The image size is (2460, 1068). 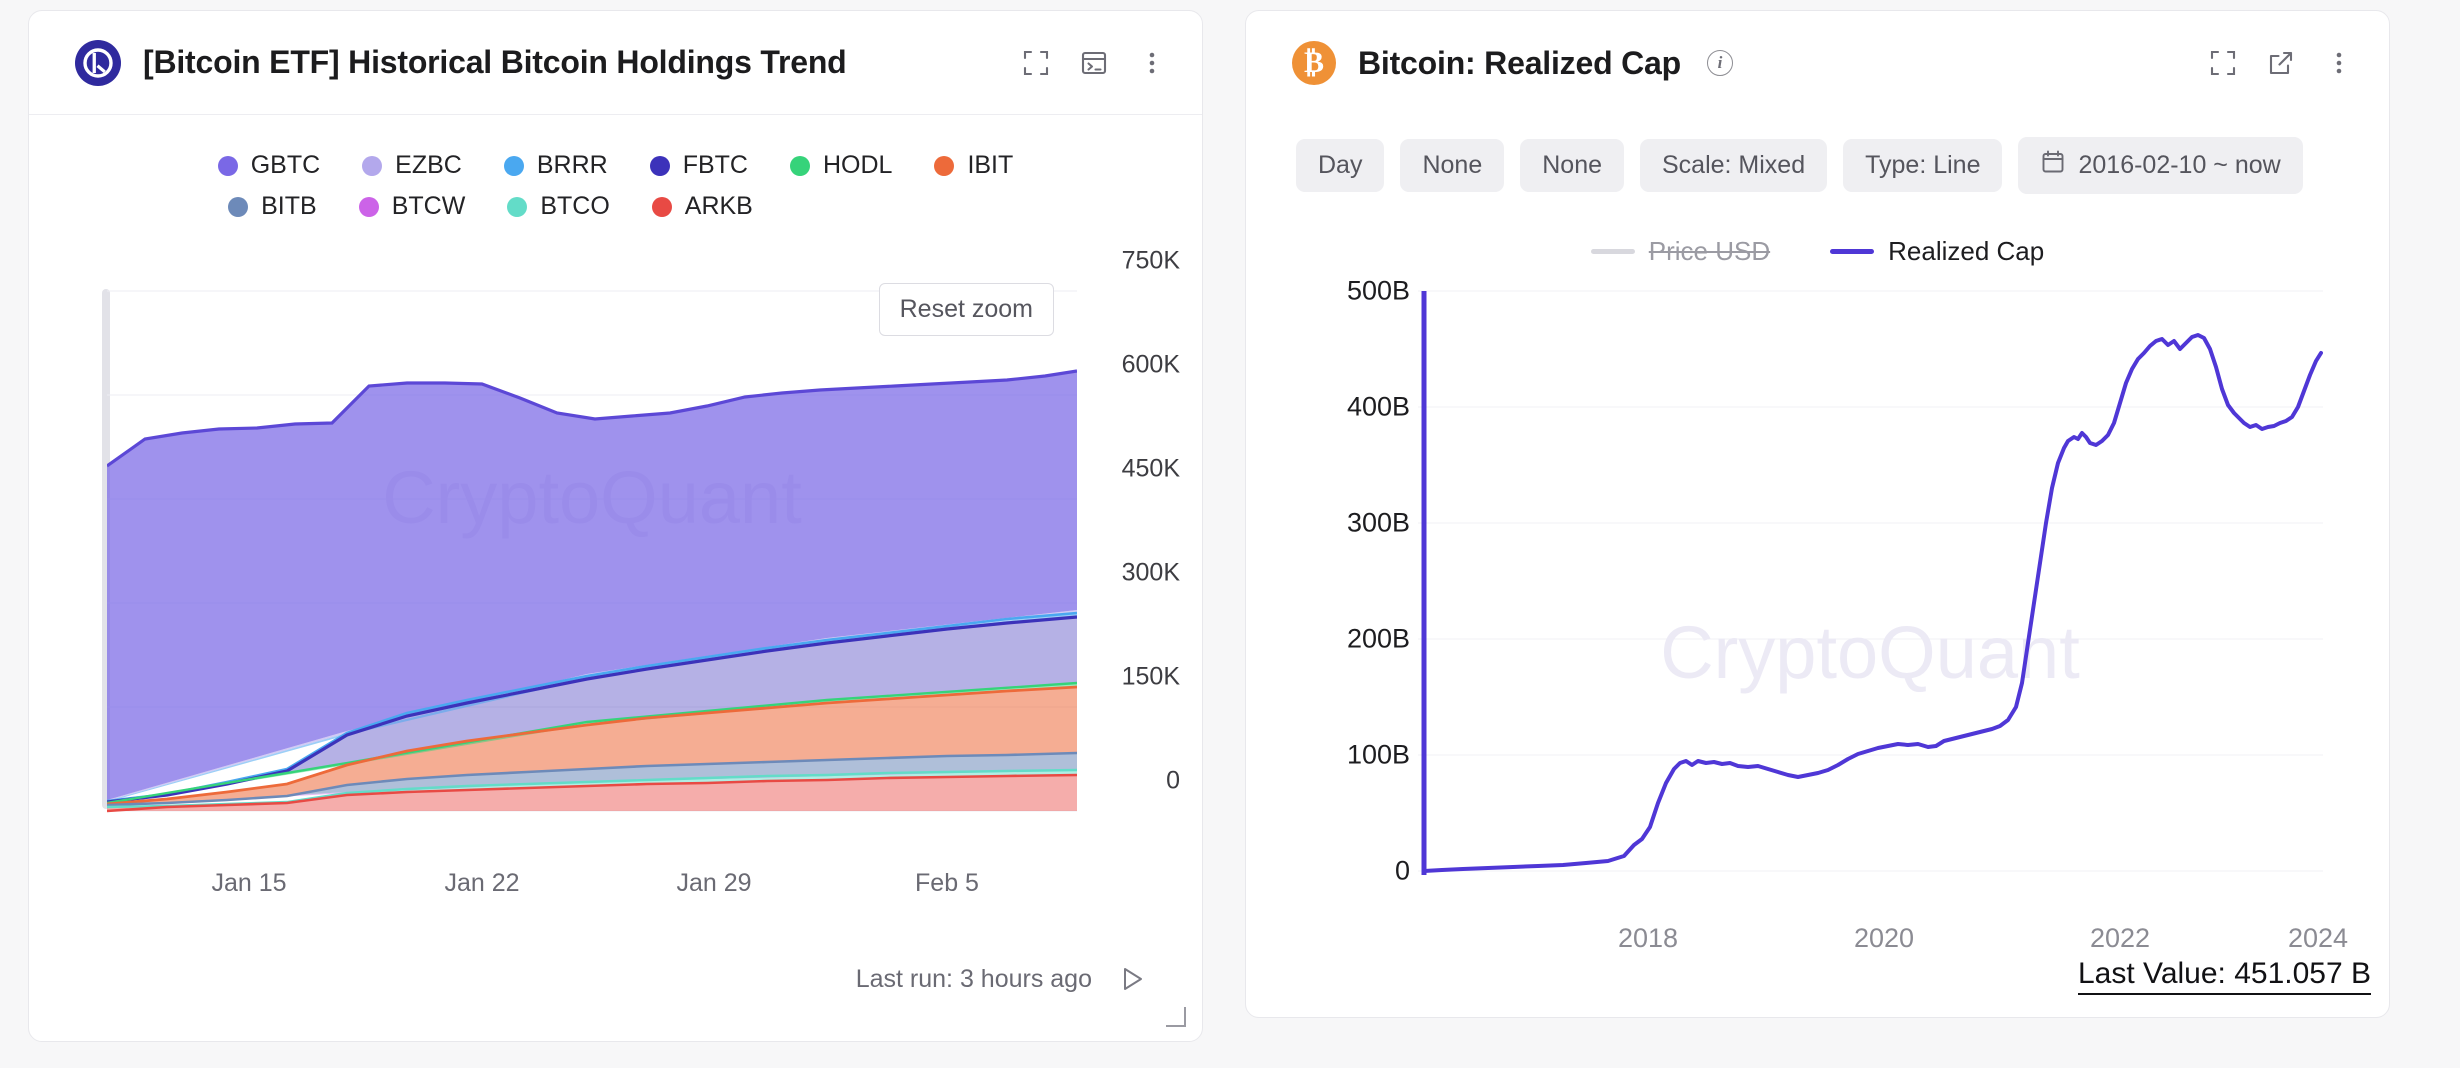 I want to click on legend-label: FBTC, so click(x=715, y=165).